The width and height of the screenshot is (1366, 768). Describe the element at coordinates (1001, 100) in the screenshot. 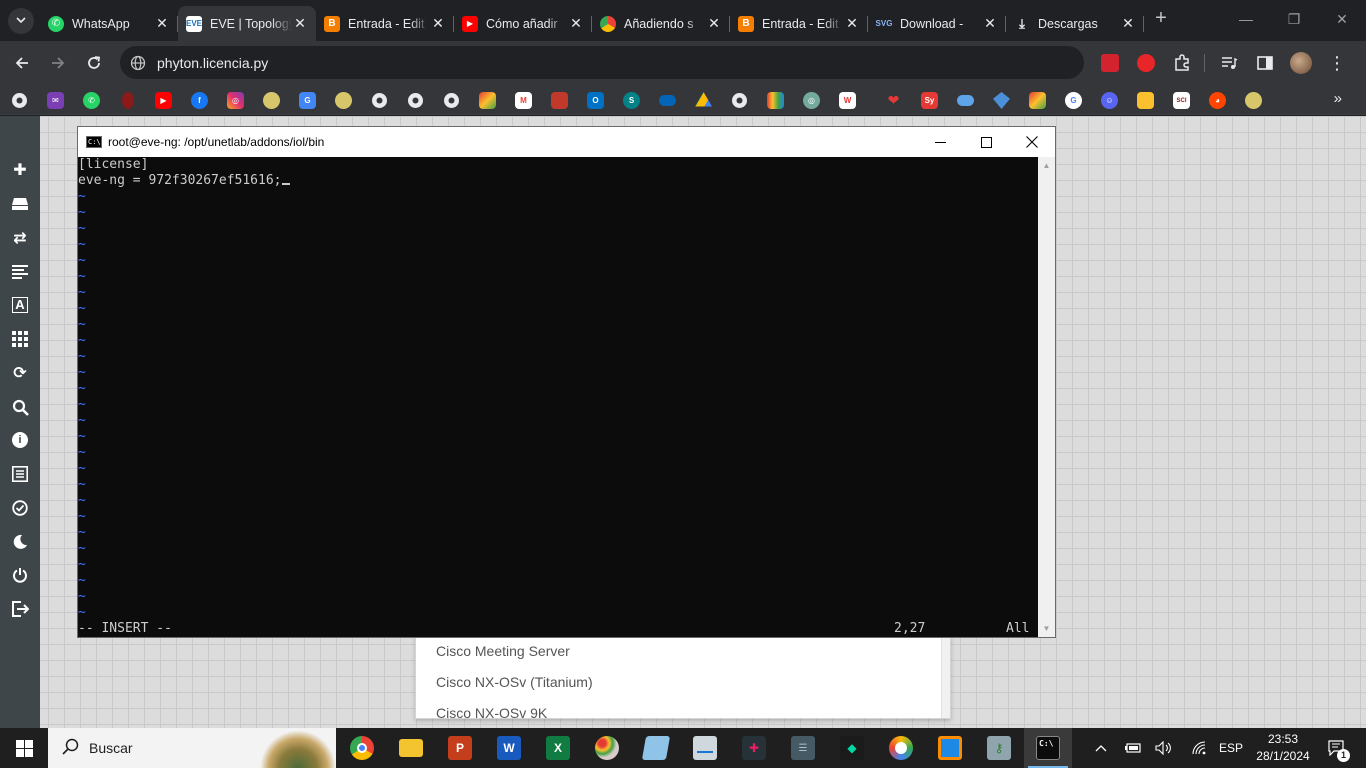

I see `graduation-cap-bookmark-icon` at that location.